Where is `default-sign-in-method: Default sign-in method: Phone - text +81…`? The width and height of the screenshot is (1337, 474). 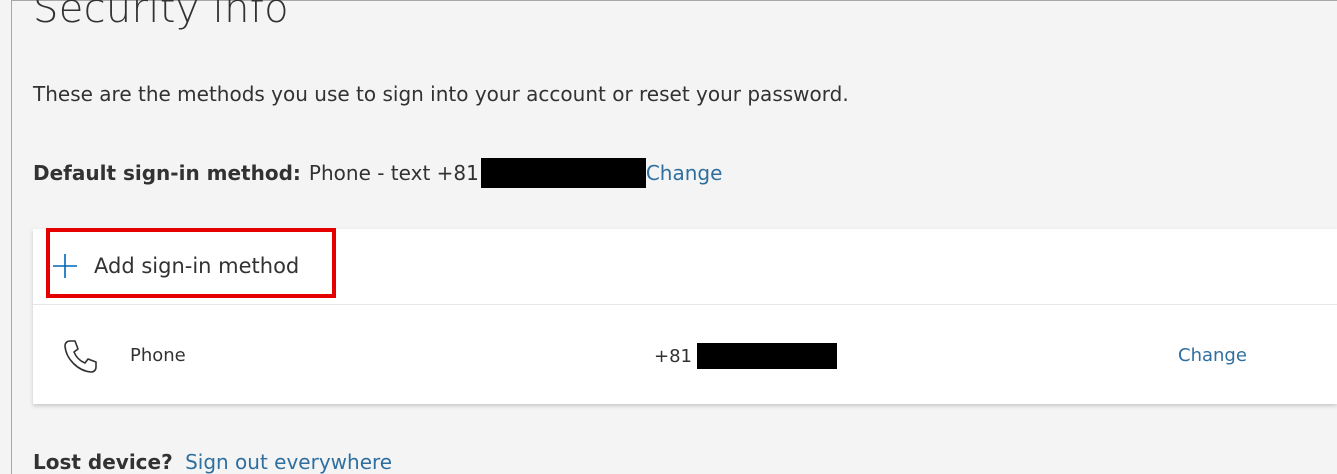
default-sign-in-method: Default sign-in method: Phone - text +81… is located at coordinates (377, 173).